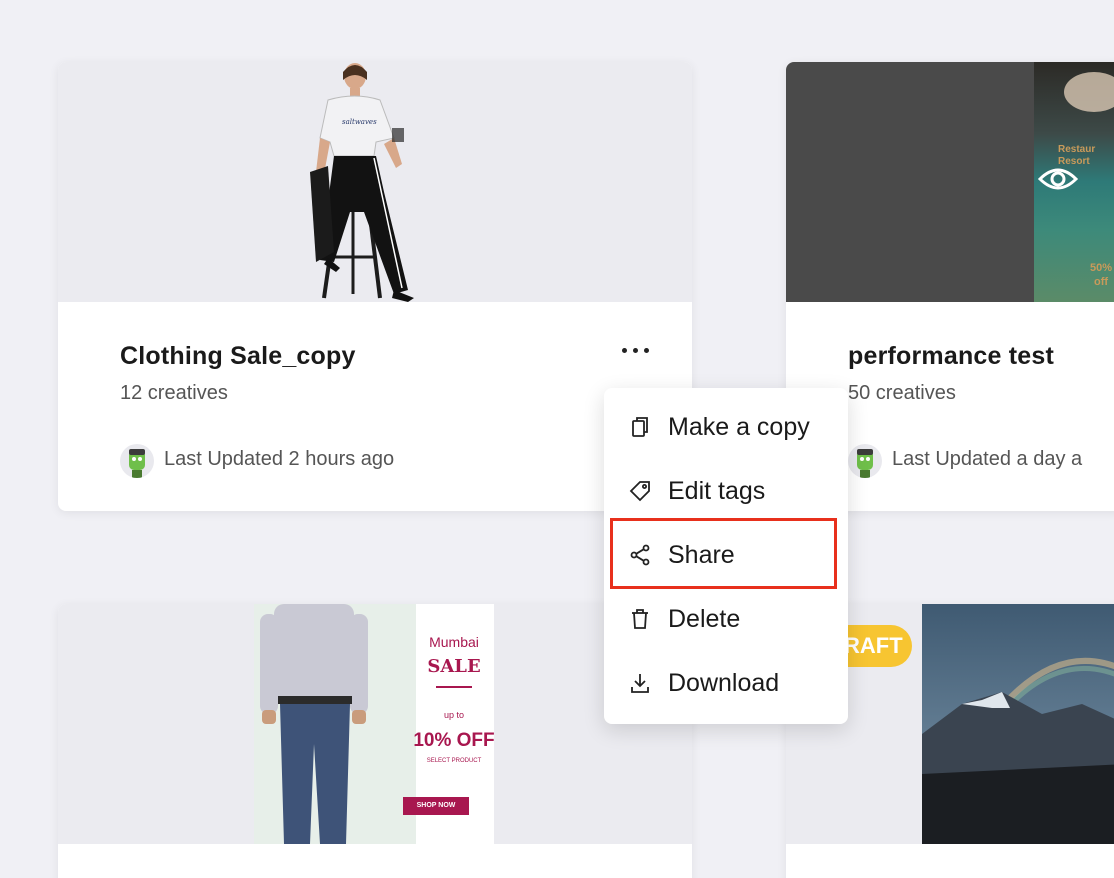 The image size is (1114, 878). Describe the element at coordinates (639, 491) in the screenshot. I see `tag-icon` at that location.